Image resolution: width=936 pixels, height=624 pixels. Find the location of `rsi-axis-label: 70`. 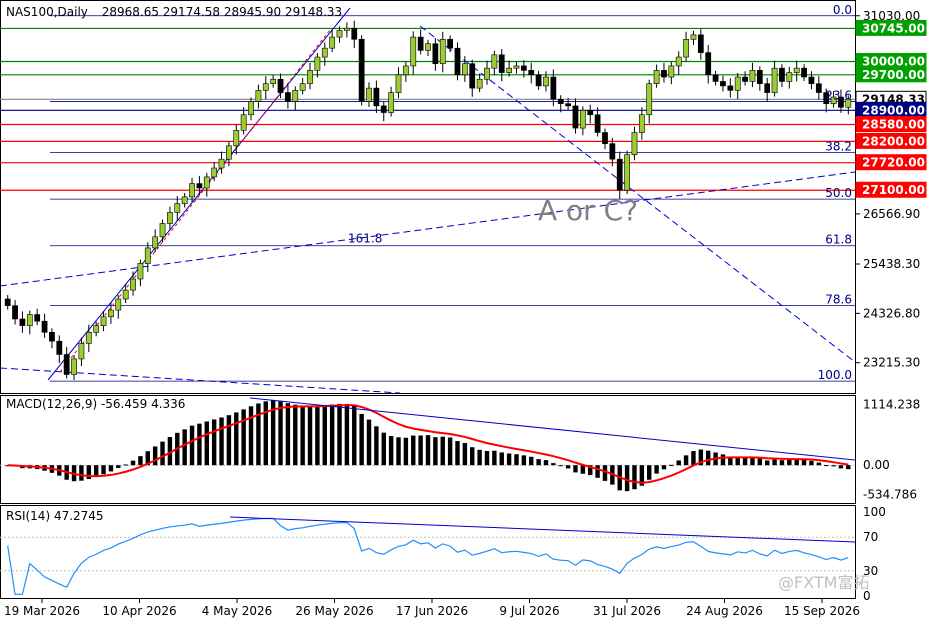

rsi-axis-label: 70 is located at coordinates (870, 537).